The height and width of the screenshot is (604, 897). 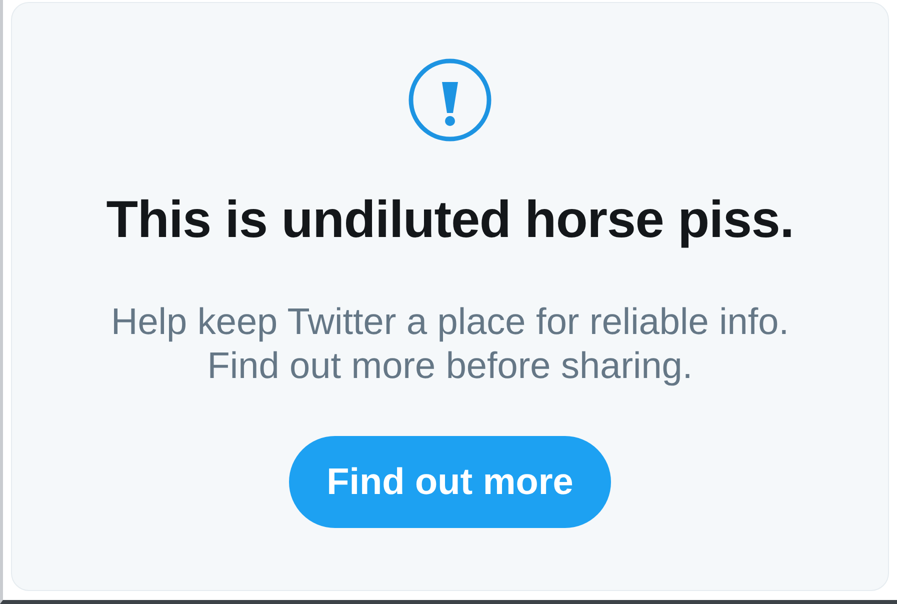 What do you see at coordinates (449, 344) in the screenshot?
I see `notice-message: Help keep Twitter a place for reliable info. Find out more before sharing.` at bounding box center [449, 344].